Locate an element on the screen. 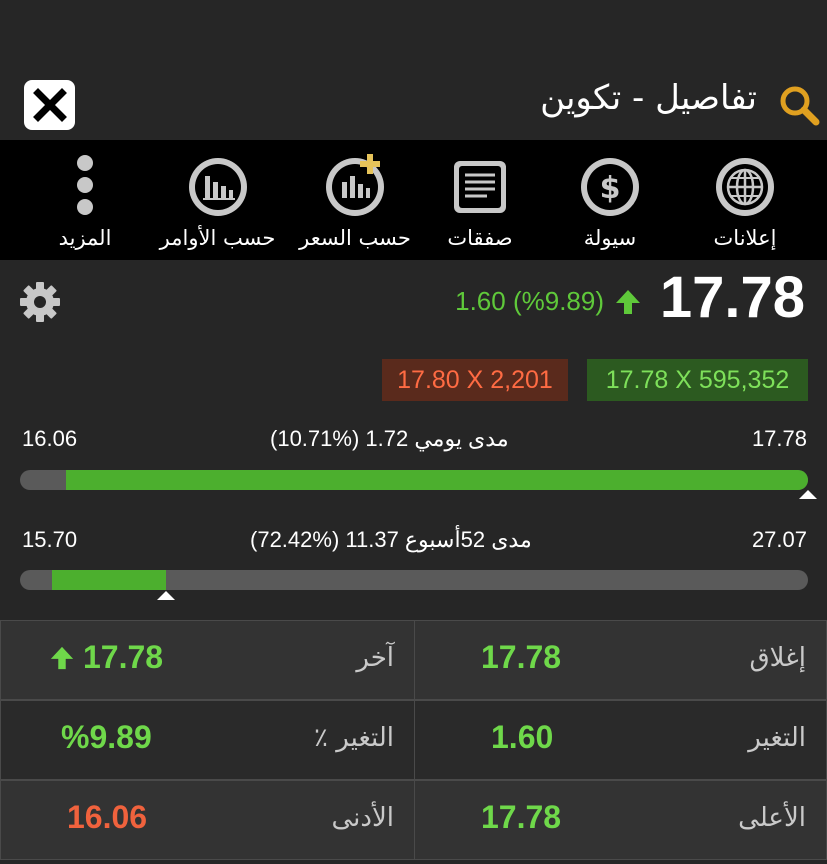 The width and height of the screenshot is (827, 864). stat-low-label: الأدنى is located at coordinates (362, 818).